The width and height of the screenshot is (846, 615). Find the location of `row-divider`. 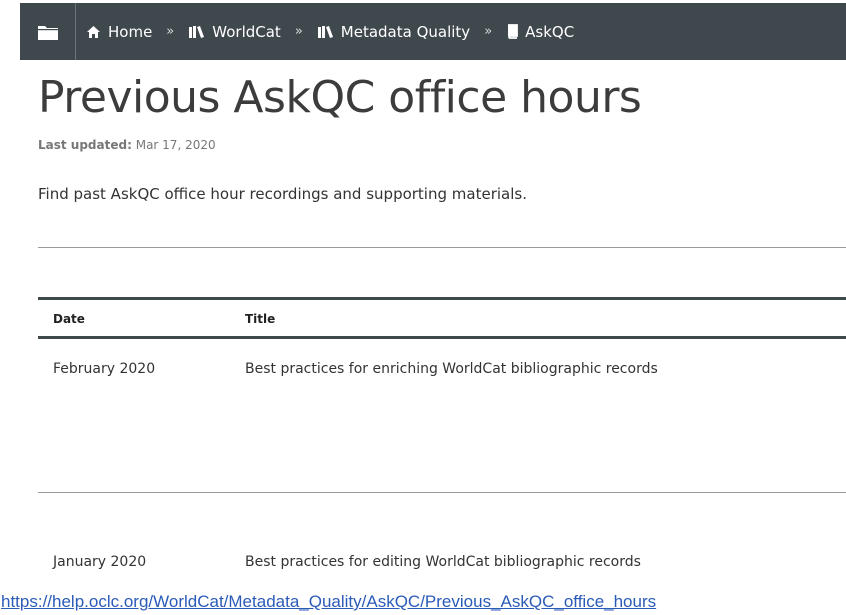

row-divider is located at coordinates (442, 492).